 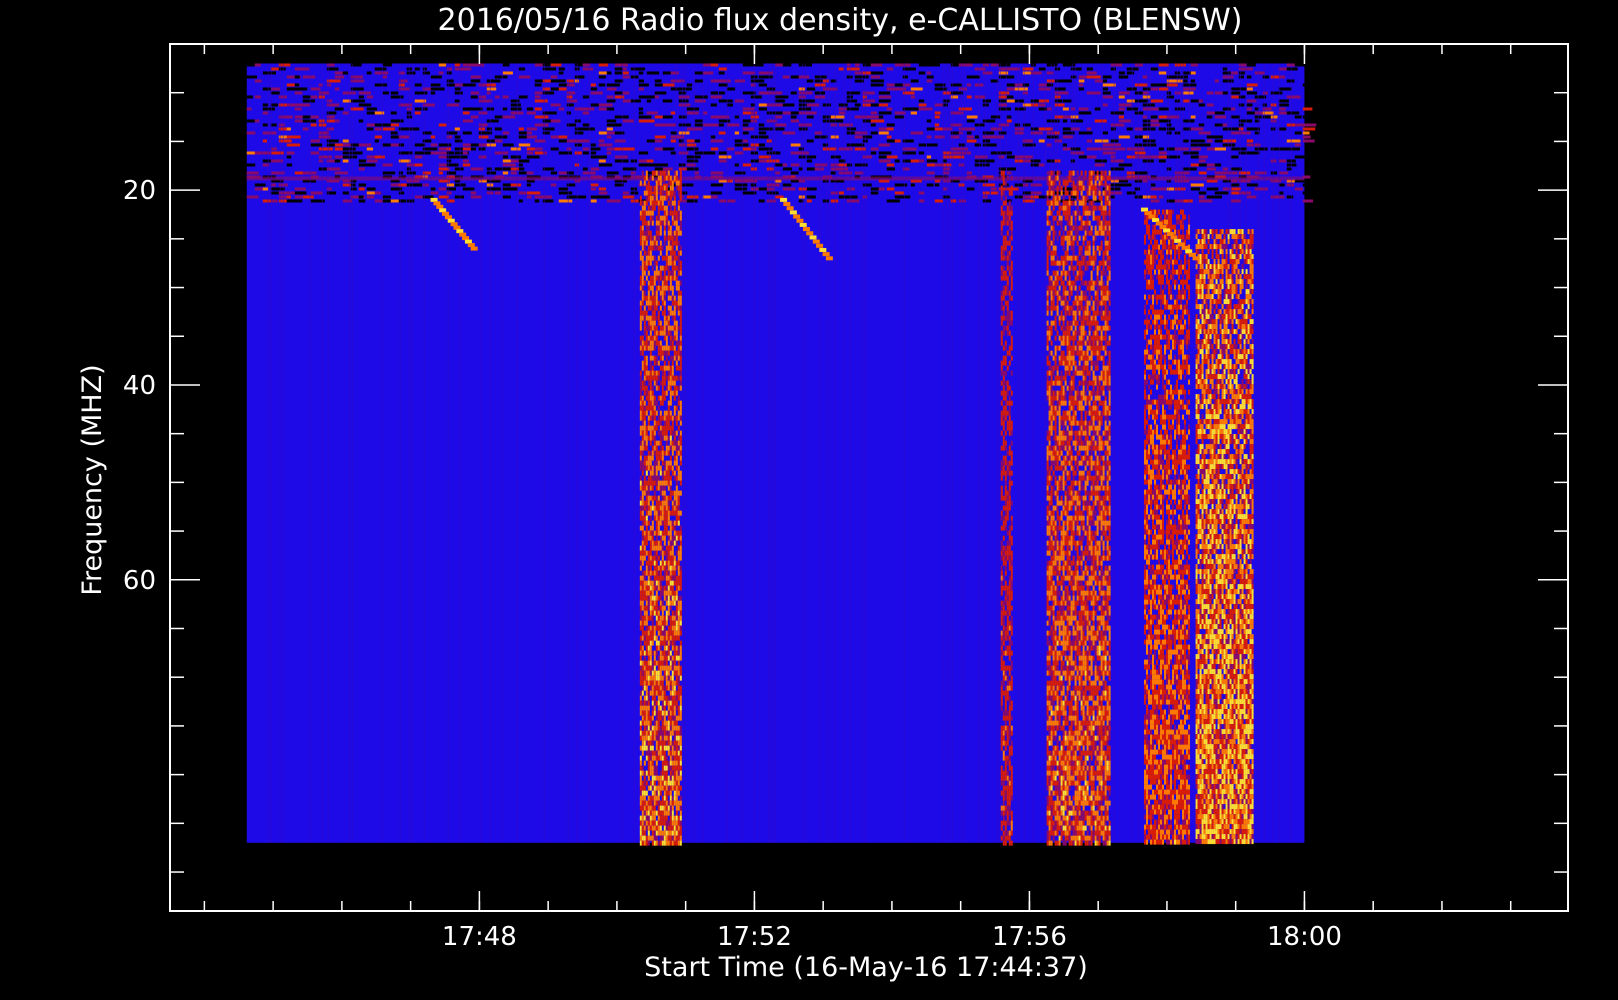 I want to click on noise-streak, so click(x=850, y=453).